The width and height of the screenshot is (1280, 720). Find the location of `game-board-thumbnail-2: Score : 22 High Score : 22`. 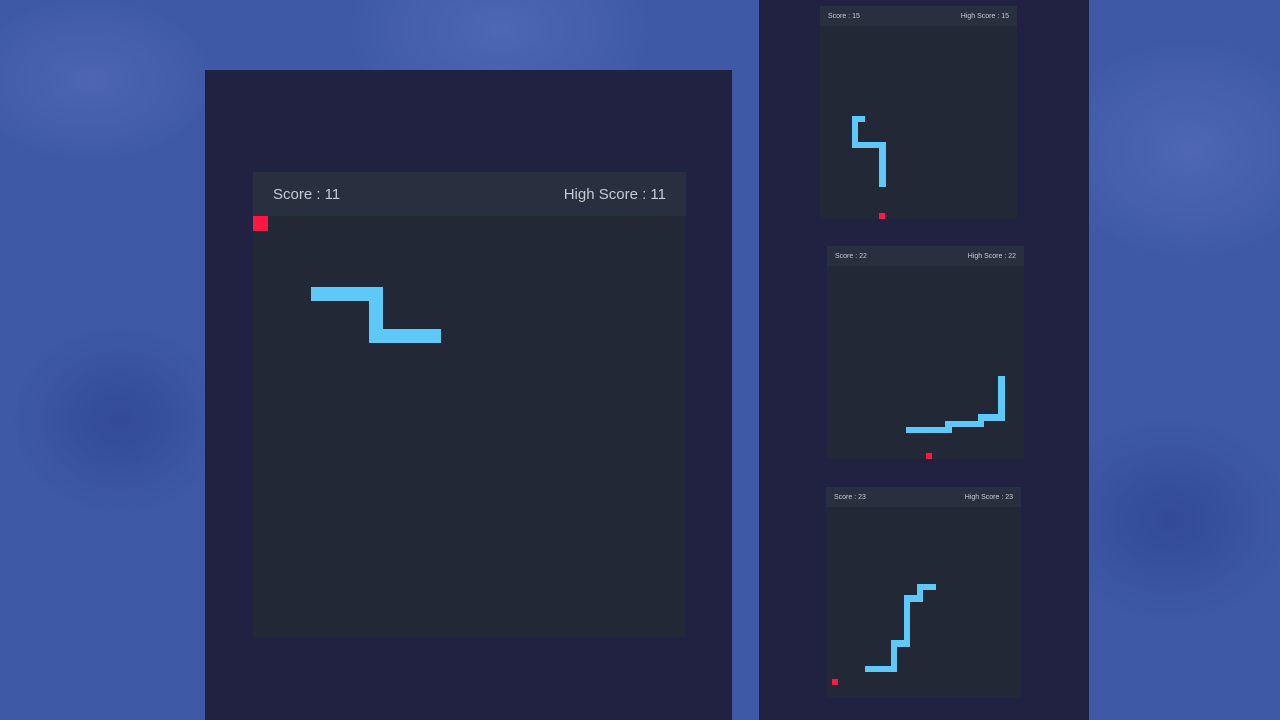

game-board-thumbnail-2: Score : 22 High Score : 22 is located at coordinates (925, 352).